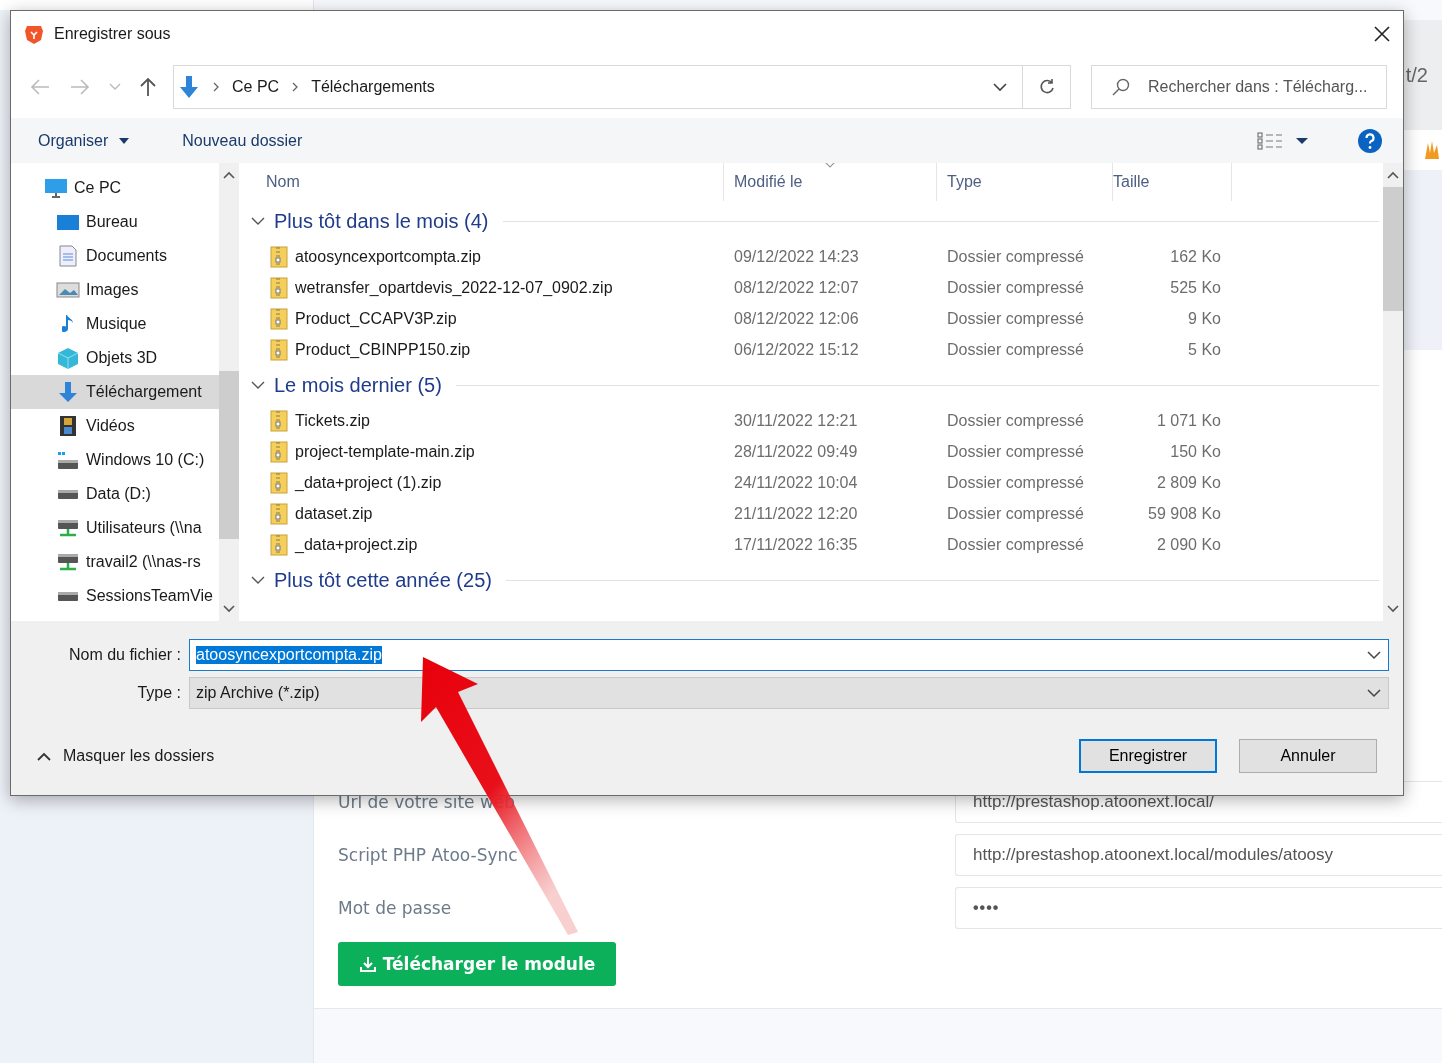 Image resolution: width=1442 pixels, height=1063 pixels. What do you see at coordinates (376, 318) in the screenshot?
I see `file-name: Product_CCAPV3P.zip` at bounding box center [376, 318].